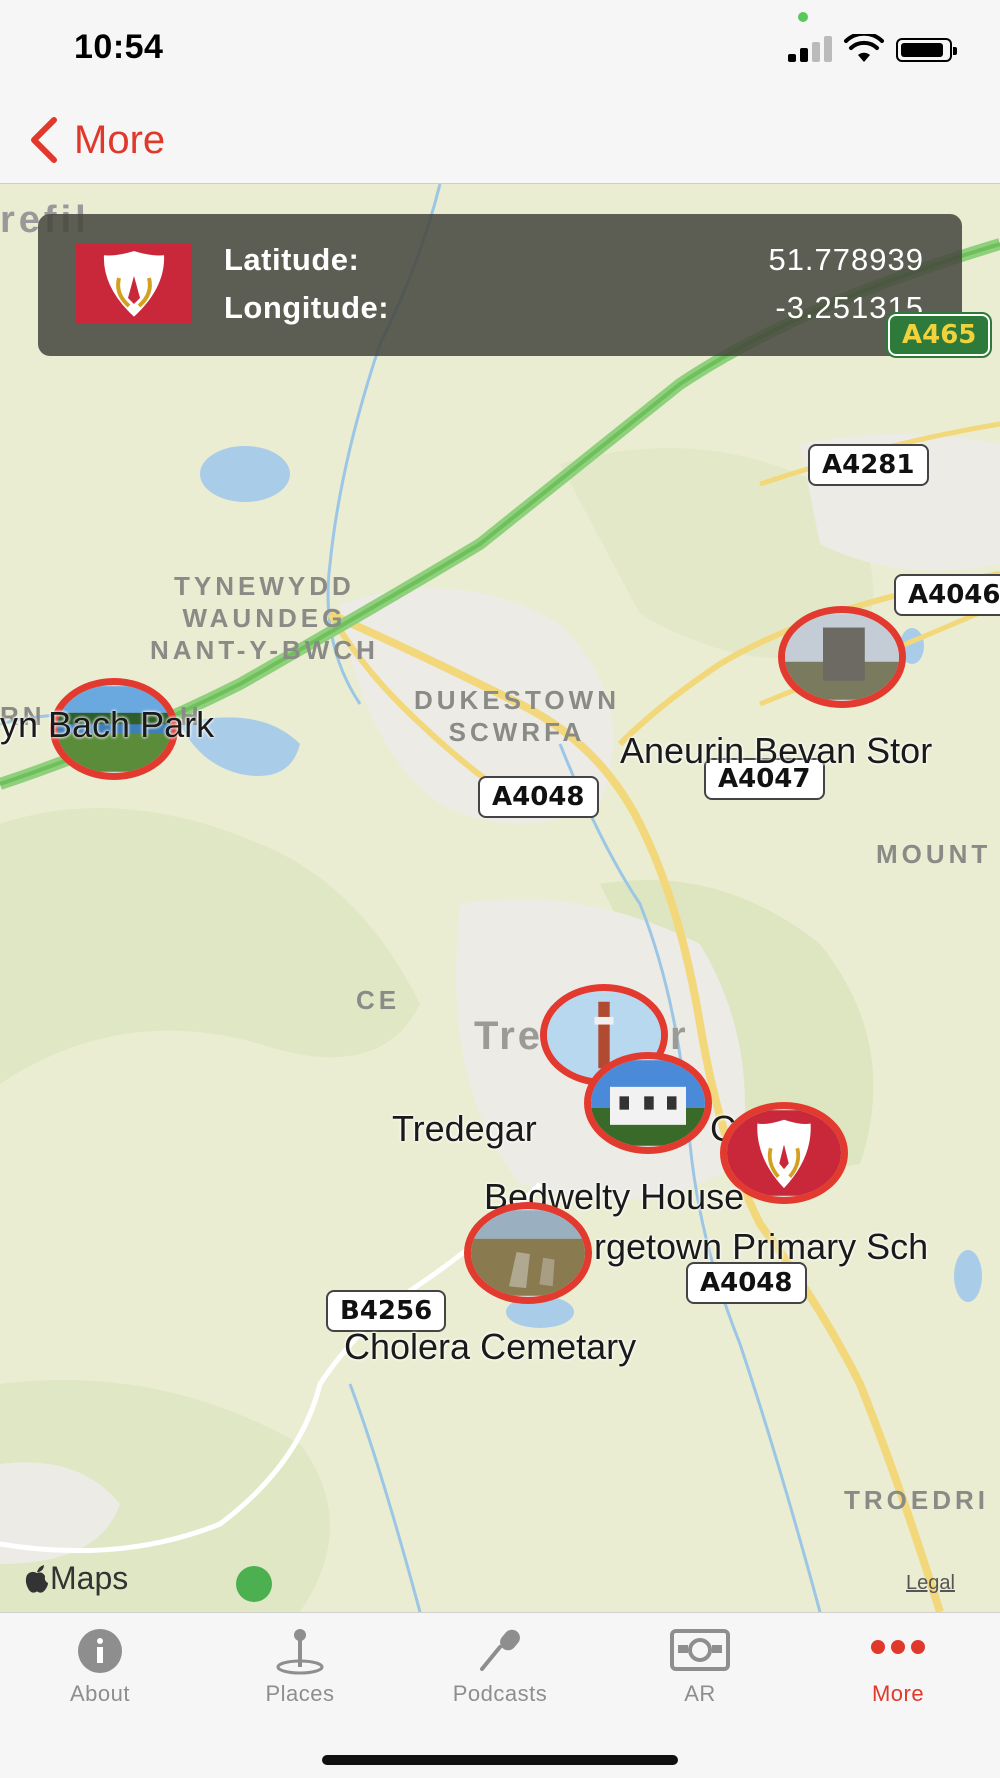 This screenshot has height=1778, width=1000. What do you see at coordinates (574, 260) in the screenshot?
I see `latitude-row: Latitude: 51.778939` at bounding box center [574, 260].